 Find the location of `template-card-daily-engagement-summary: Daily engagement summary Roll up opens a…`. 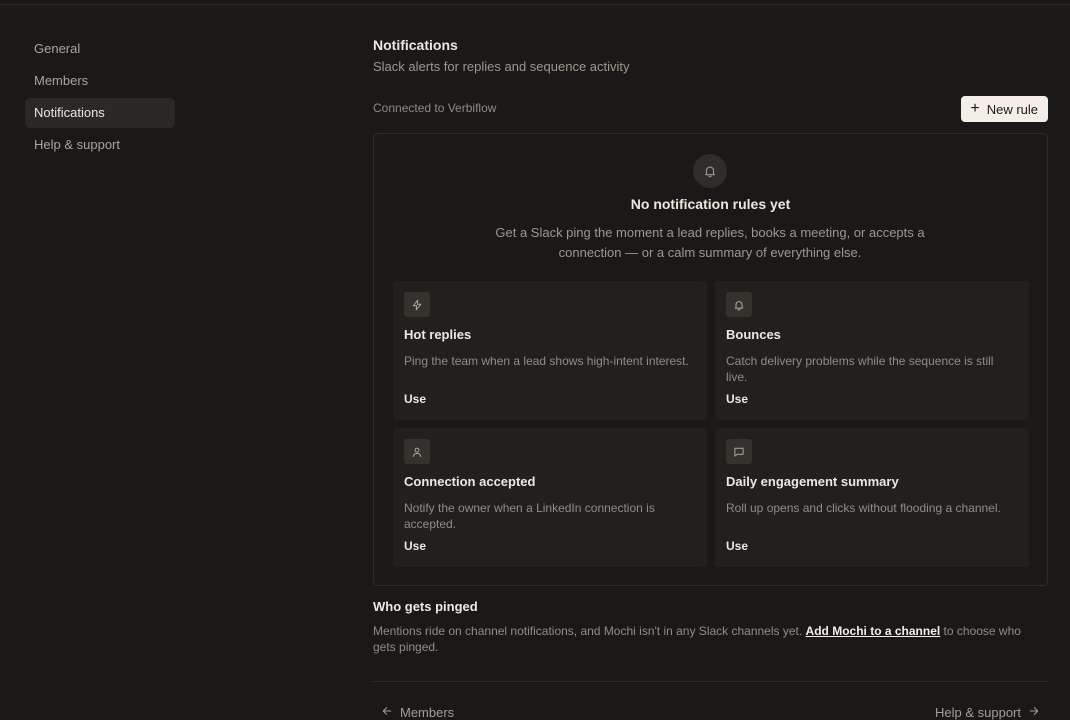

template-card-daily-engagement-summary: Daily engagement summary Roll up opens a… is located at coordinates (872, 497).